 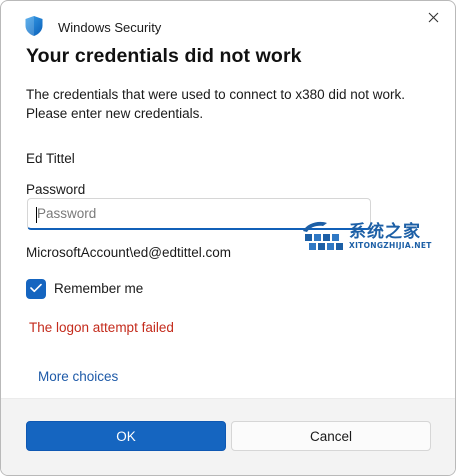 I want to click on remember-me-checkbox, so click(x=36, y=289).